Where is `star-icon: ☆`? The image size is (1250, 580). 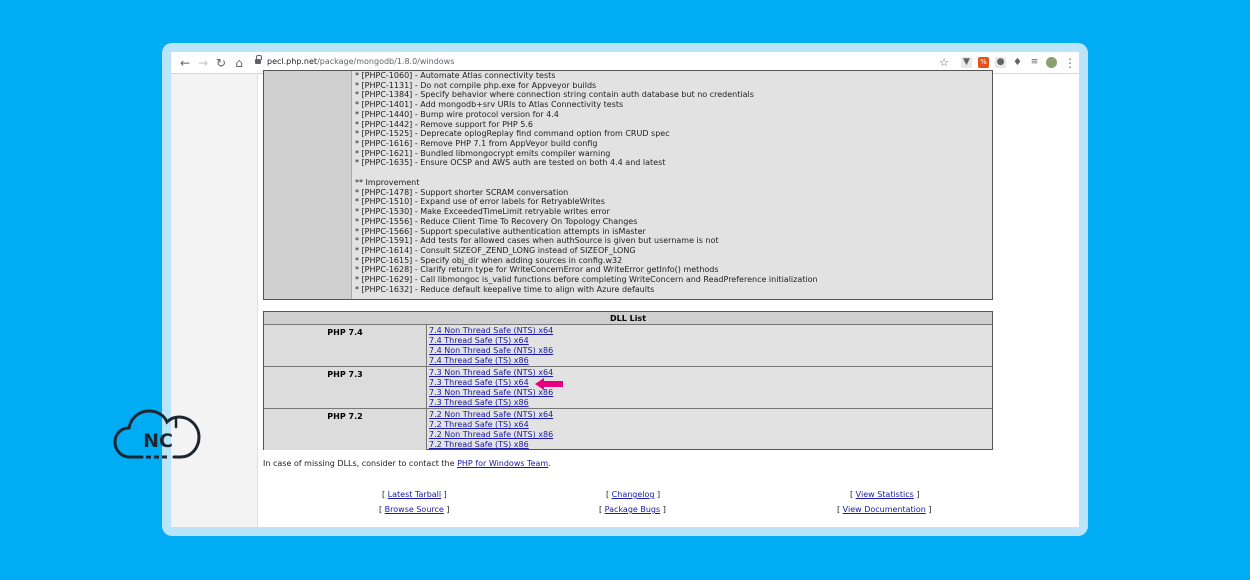
star-icon: ☆ is located at coordinates (944, 63).